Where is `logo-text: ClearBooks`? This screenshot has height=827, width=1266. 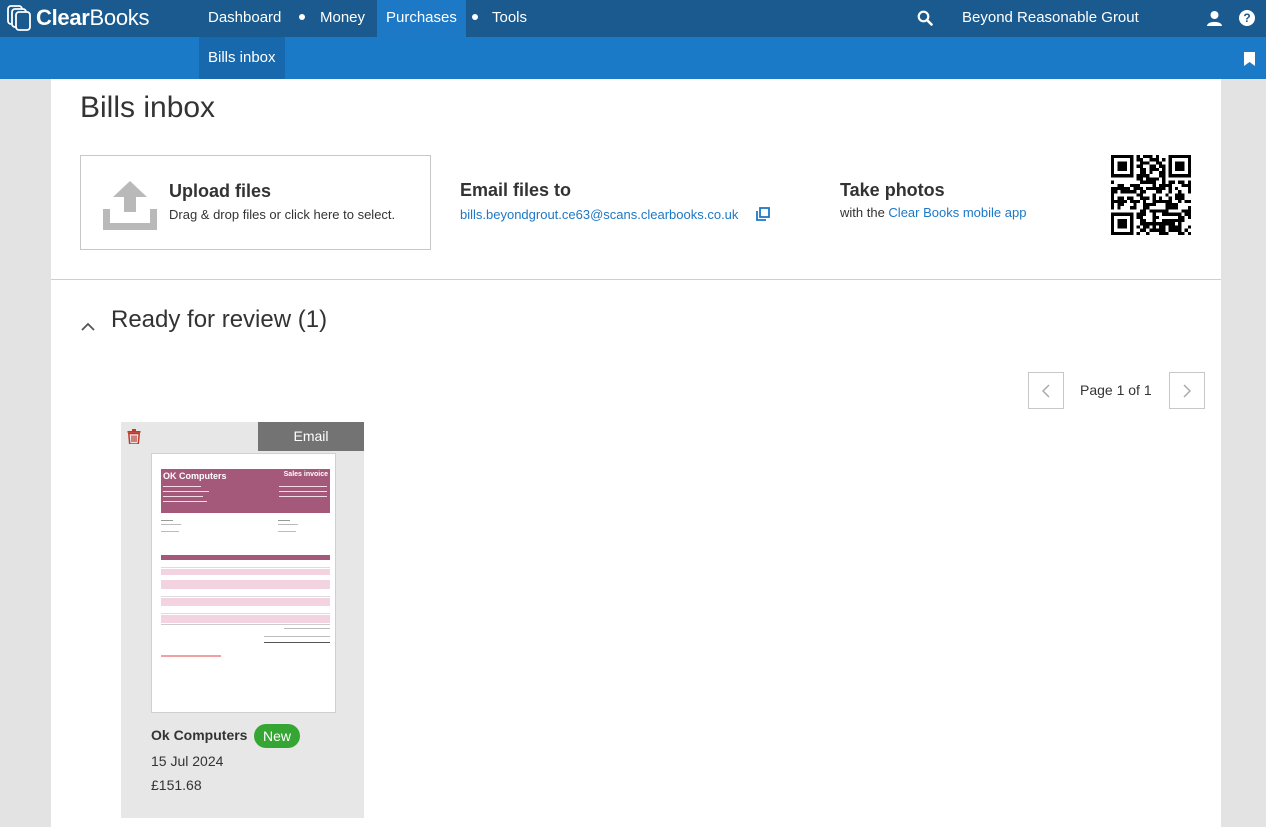 logo-text: ClearBooks is located at coordinates (93, 17).